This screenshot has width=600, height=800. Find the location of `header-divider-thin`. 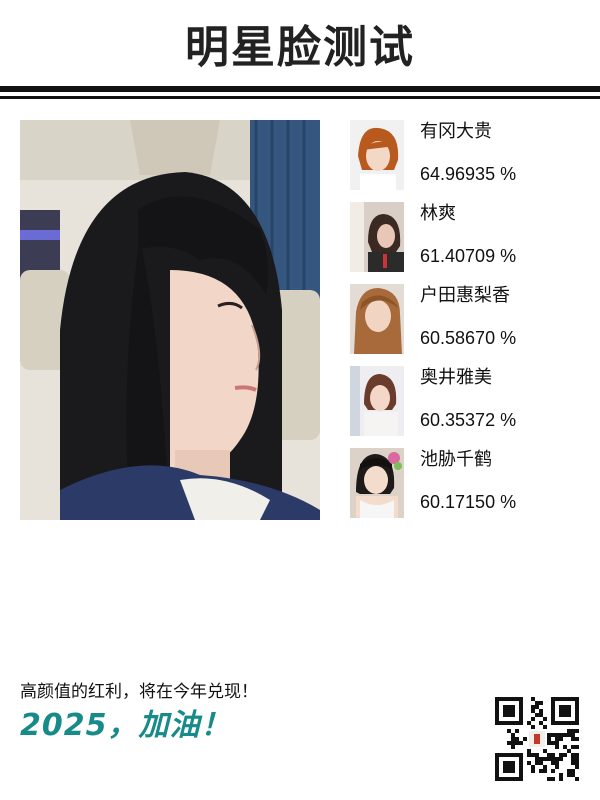

header-divider-thin is located at coordinates (300, 97).